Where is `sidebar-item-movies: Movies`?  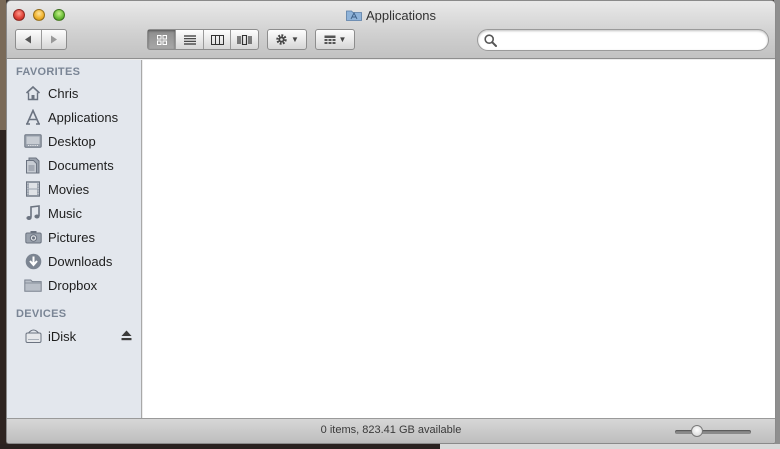
sidebar-item-movies: Movies is located at coordinates (74, 189).